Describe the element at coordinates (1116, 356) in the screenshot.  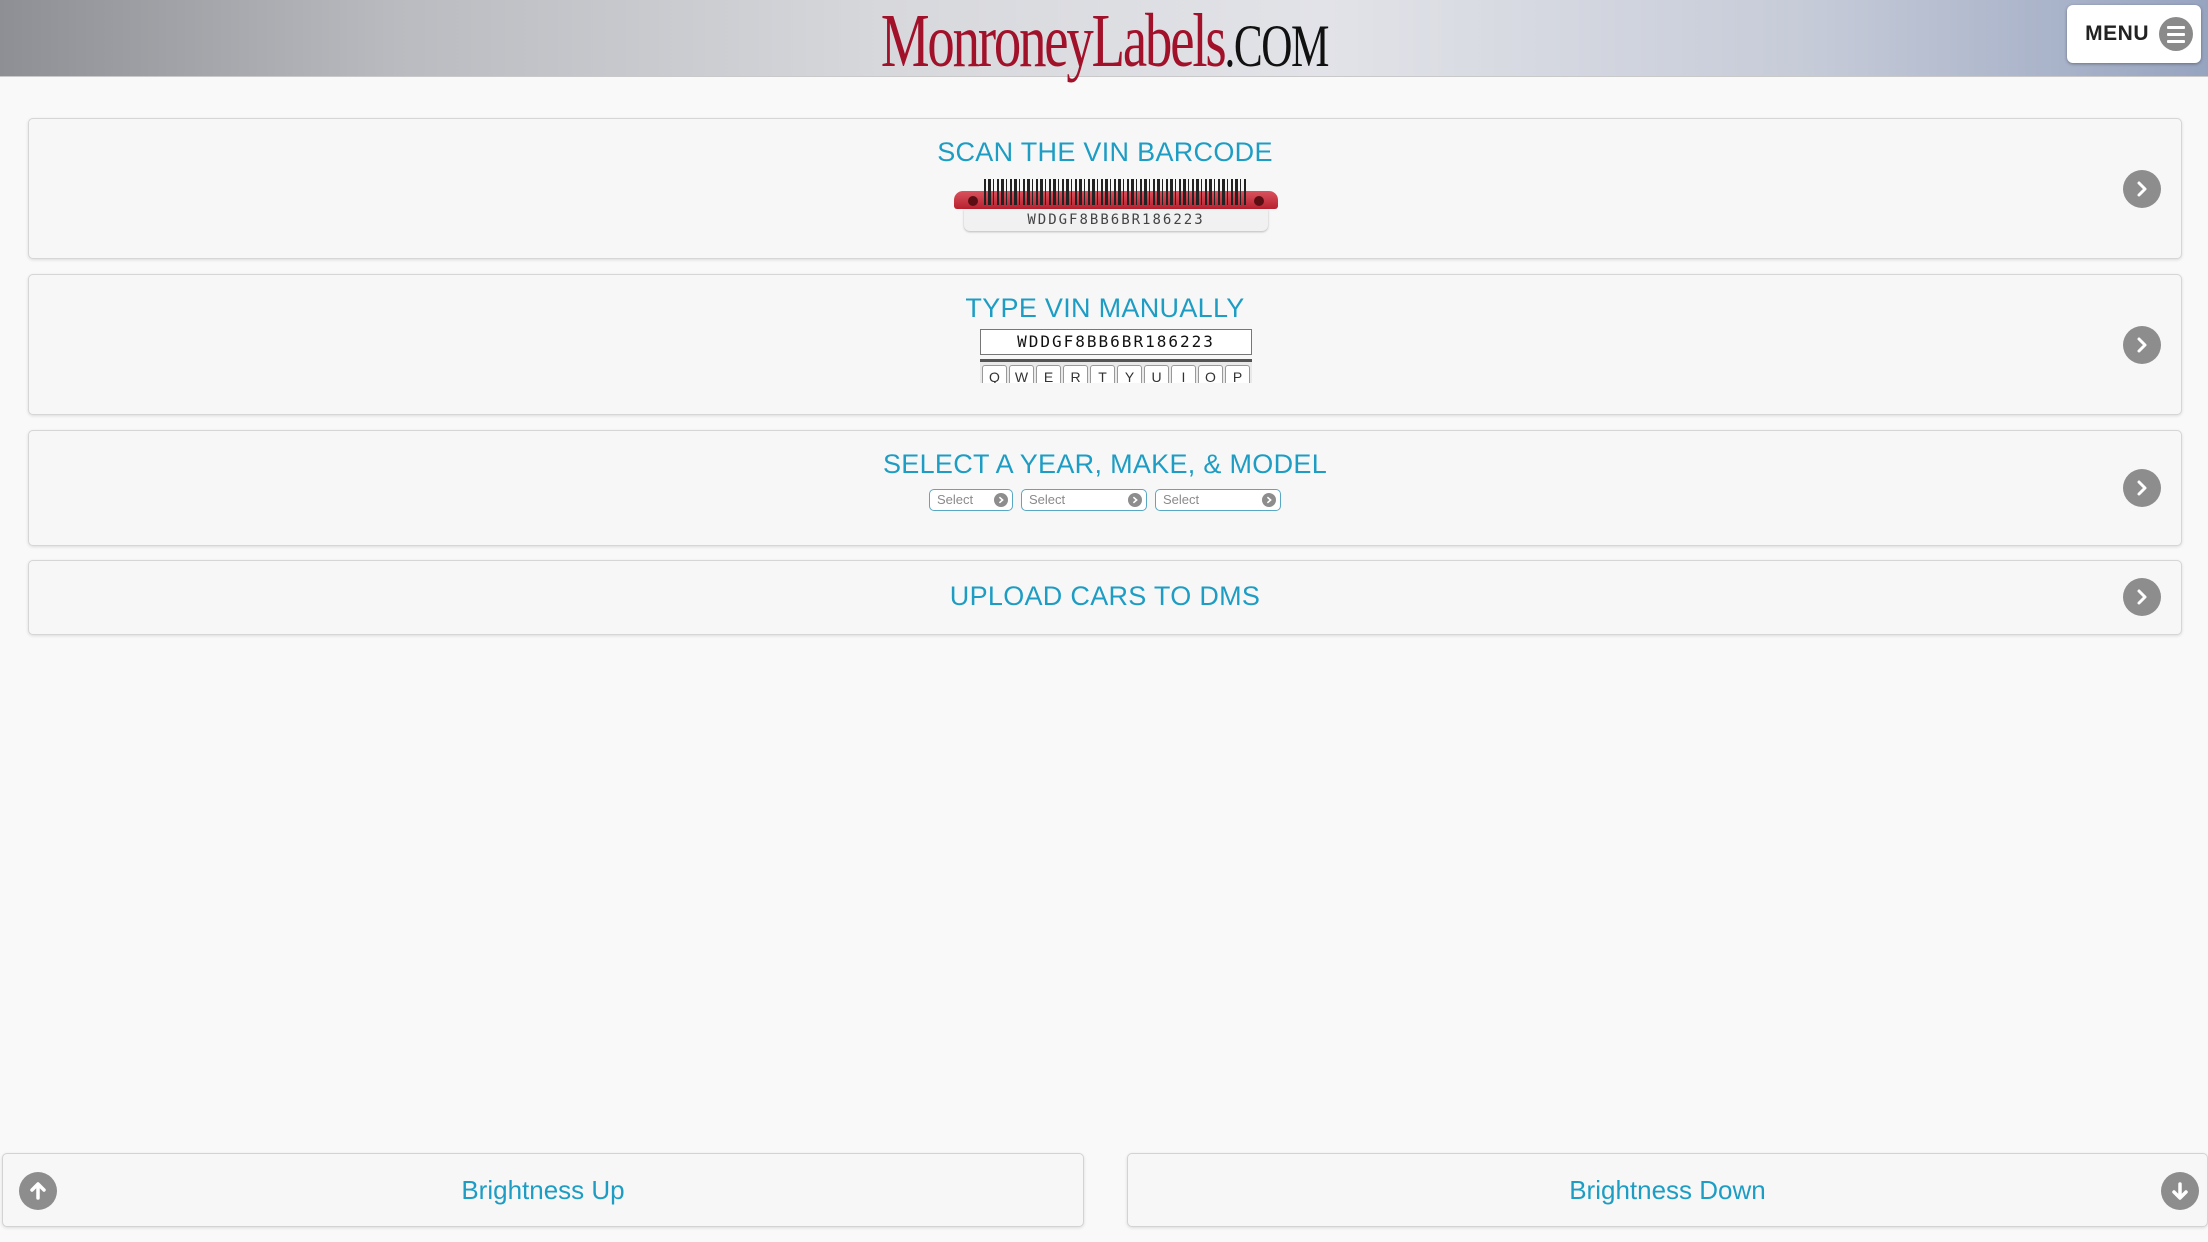
I see `keyboard-illustration: WDDGF8BB6BR186223 Q W E R T Y U I O P` at that location.